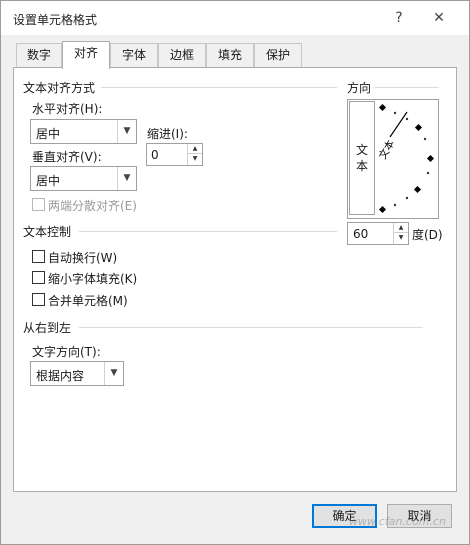 The width and height of the screenshot is (470, 545). I want to click on text-direction-select: 根据内容 ▼, so click(77, 373).